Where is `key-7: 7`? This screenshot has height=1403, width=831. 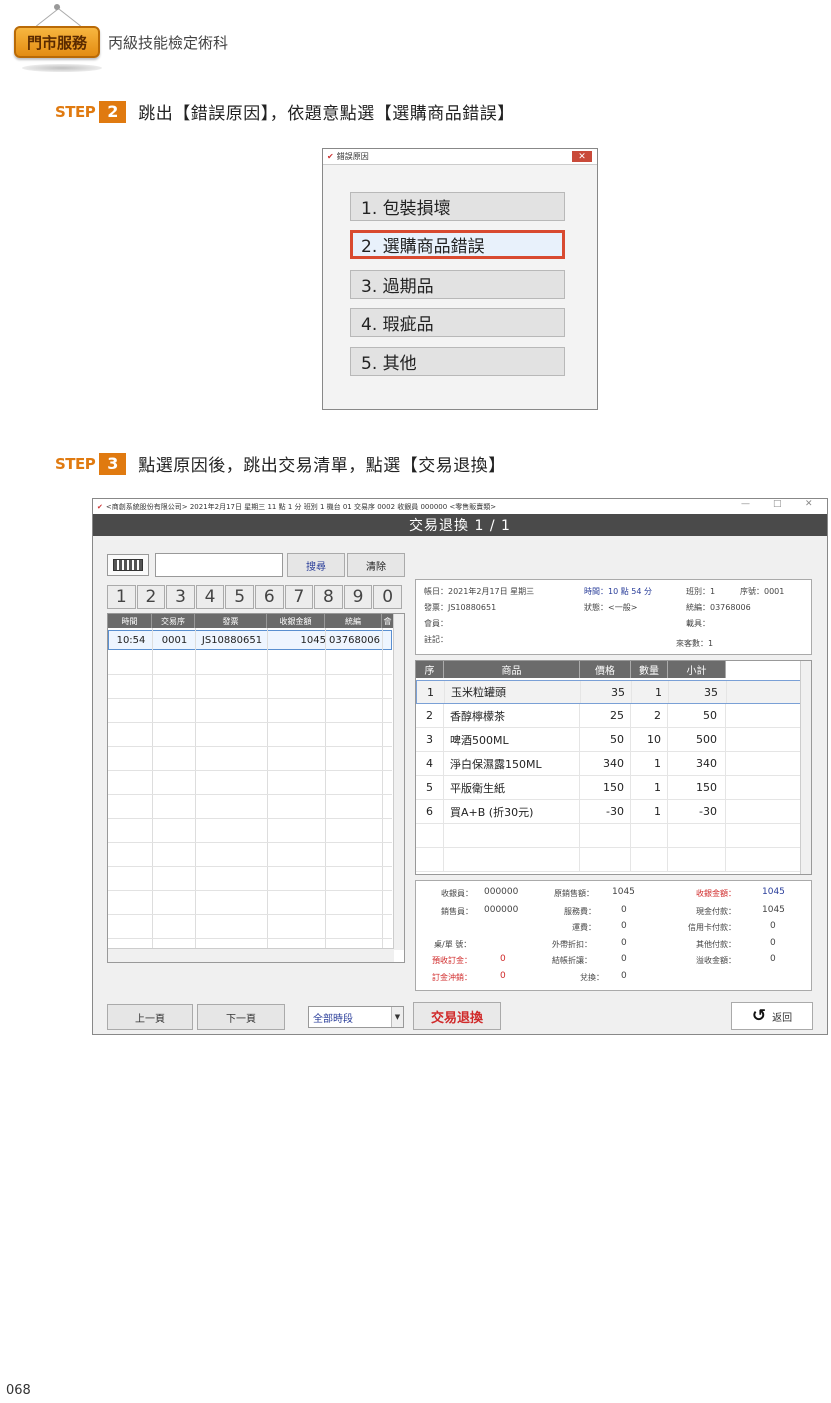
key-7: 7 is located at coordinates (299, 597).